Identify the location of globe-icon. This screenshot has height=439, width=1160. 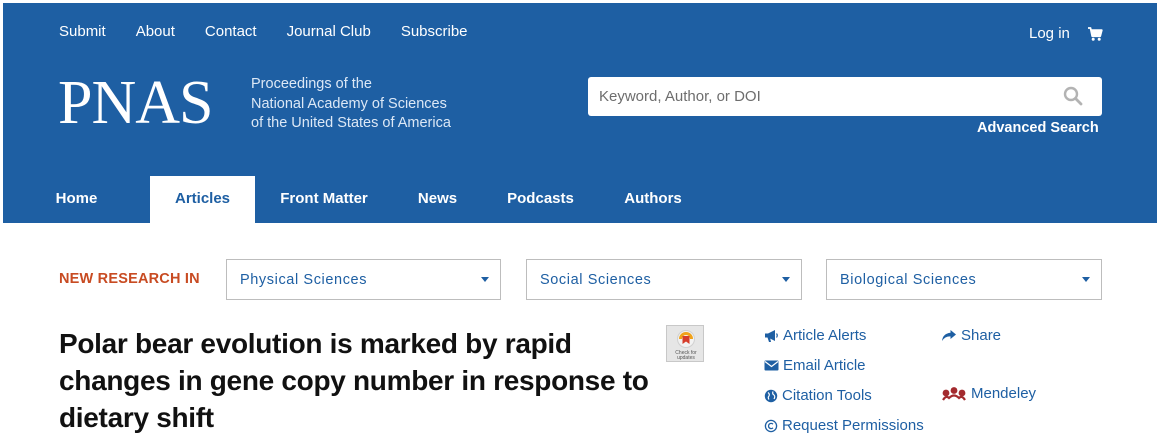
(771, 395).